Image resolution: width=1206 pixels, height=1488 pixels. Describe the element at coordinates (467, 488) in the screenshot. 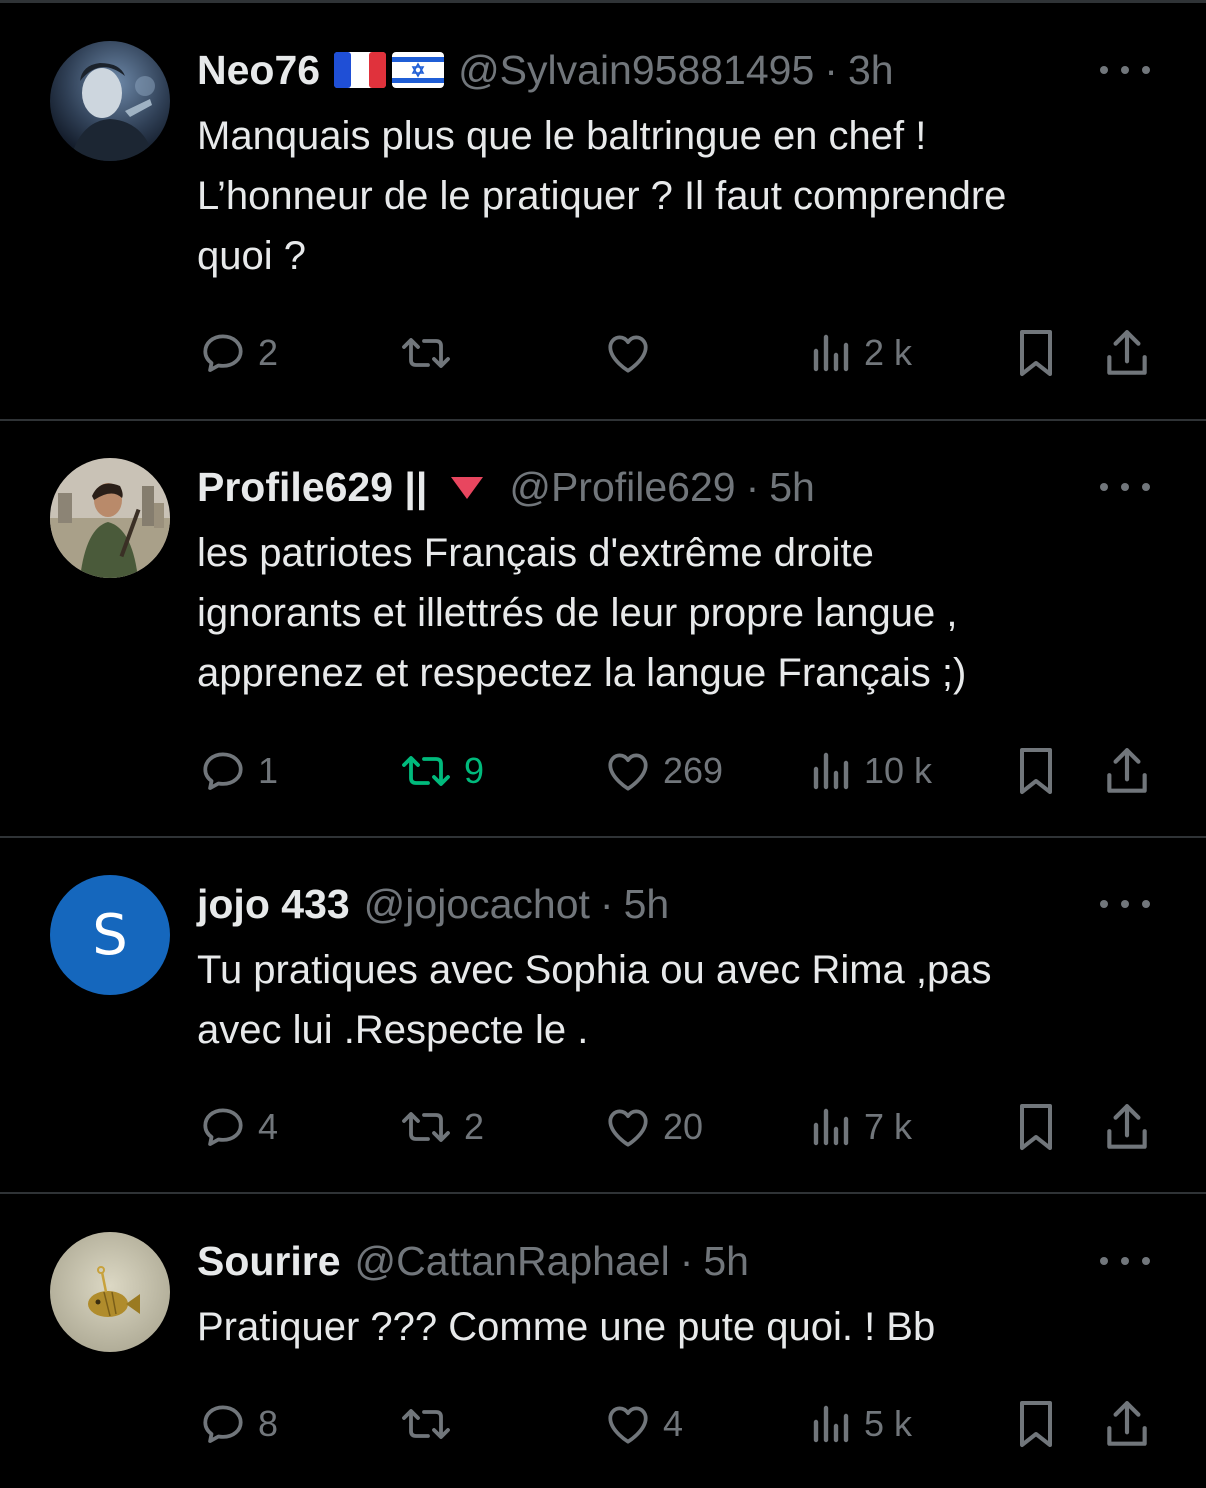

I see `red-triangle-icon` at that location.